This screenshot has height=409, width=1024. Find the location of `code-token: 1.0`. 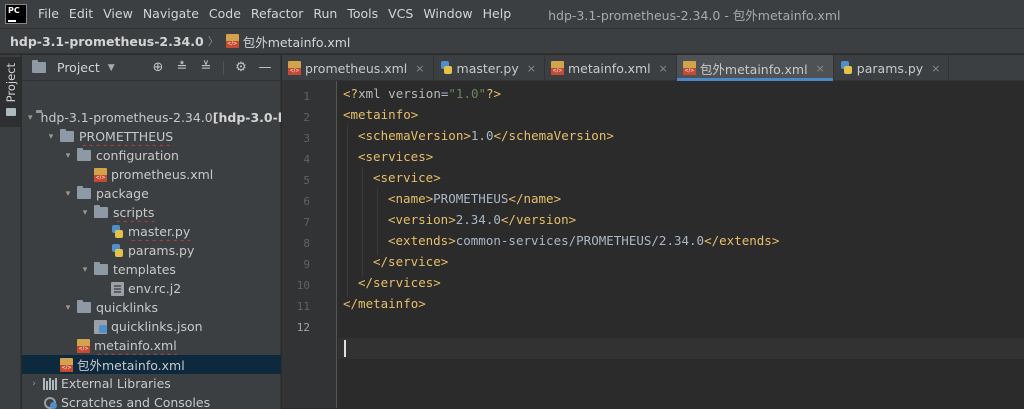

code-token: 1.0 is located at coordinates (482, 135).